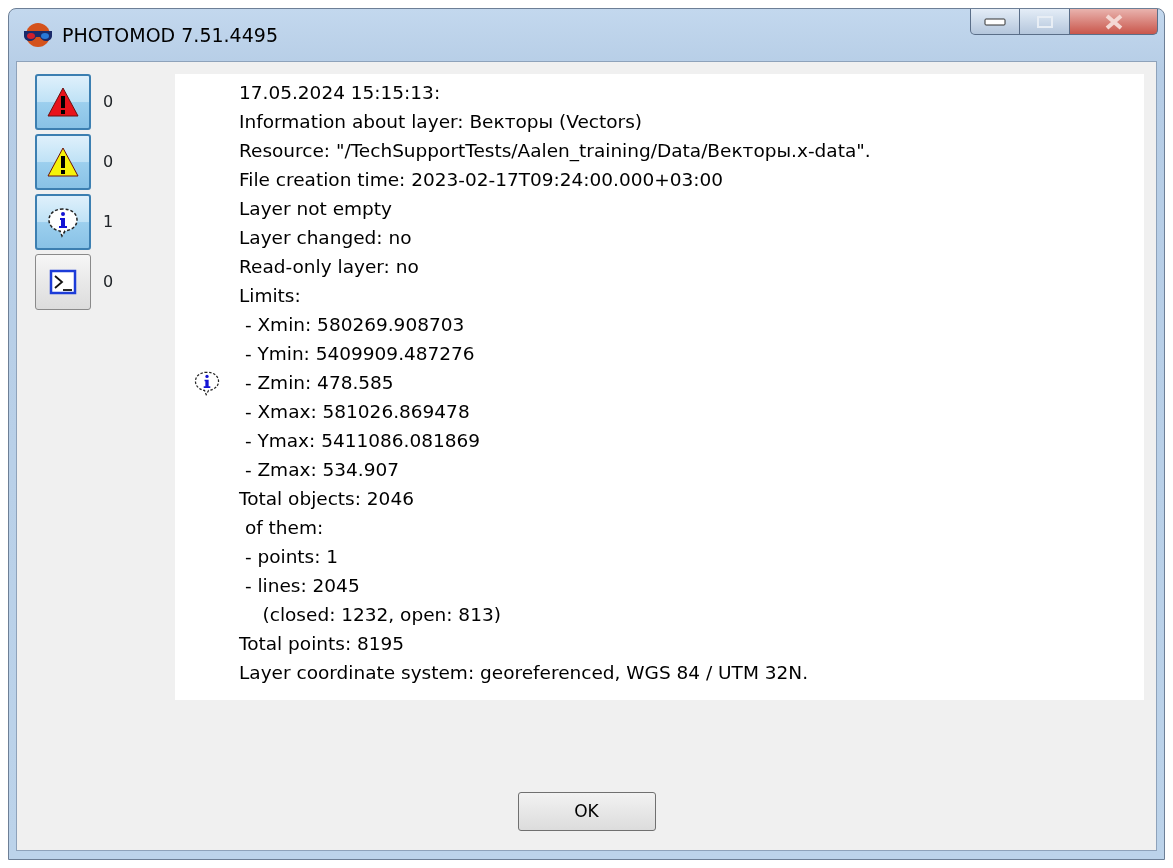 Image resolution: width=1173 pixels, height=868 pixels. Describe the element at coordinates (359, 354) in the screenshot. I see `log-line: - Ymin: 5409909.487276` at that location.